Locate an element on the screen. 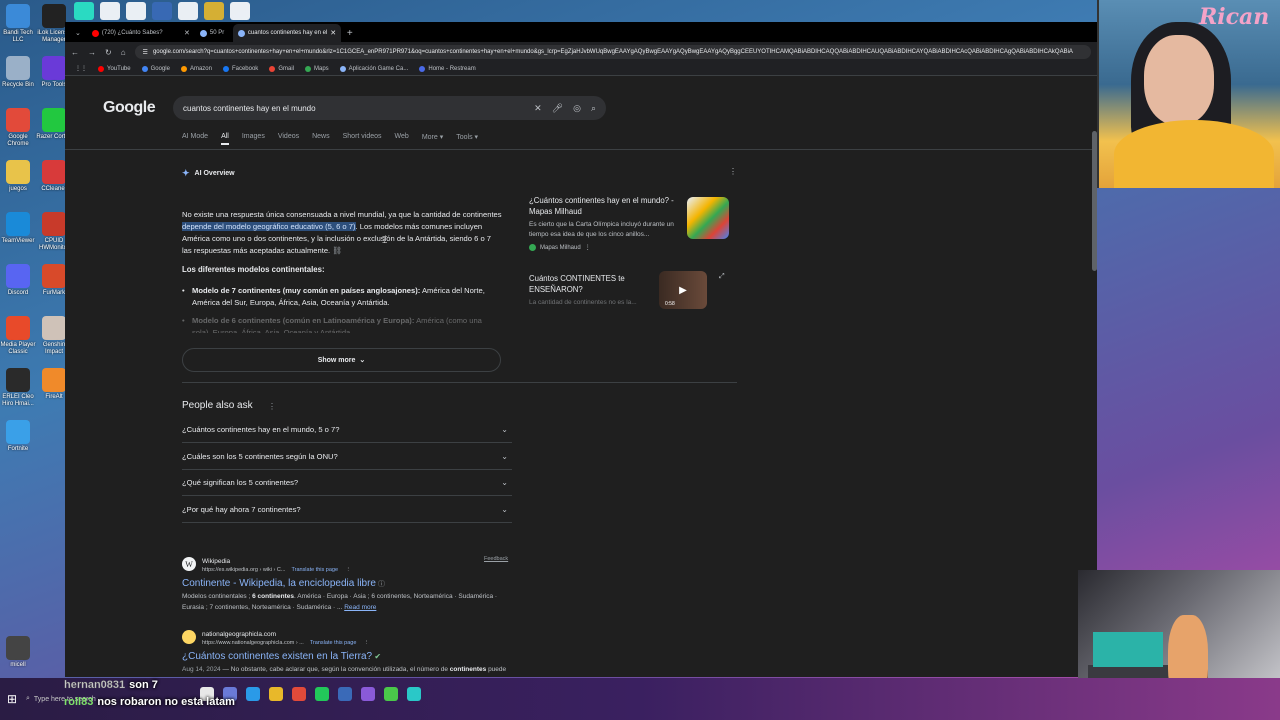 Image resolution: width=1280 pixels, height=720 pixels. search-icon: ⌕ is located at coordinates (593, 108).